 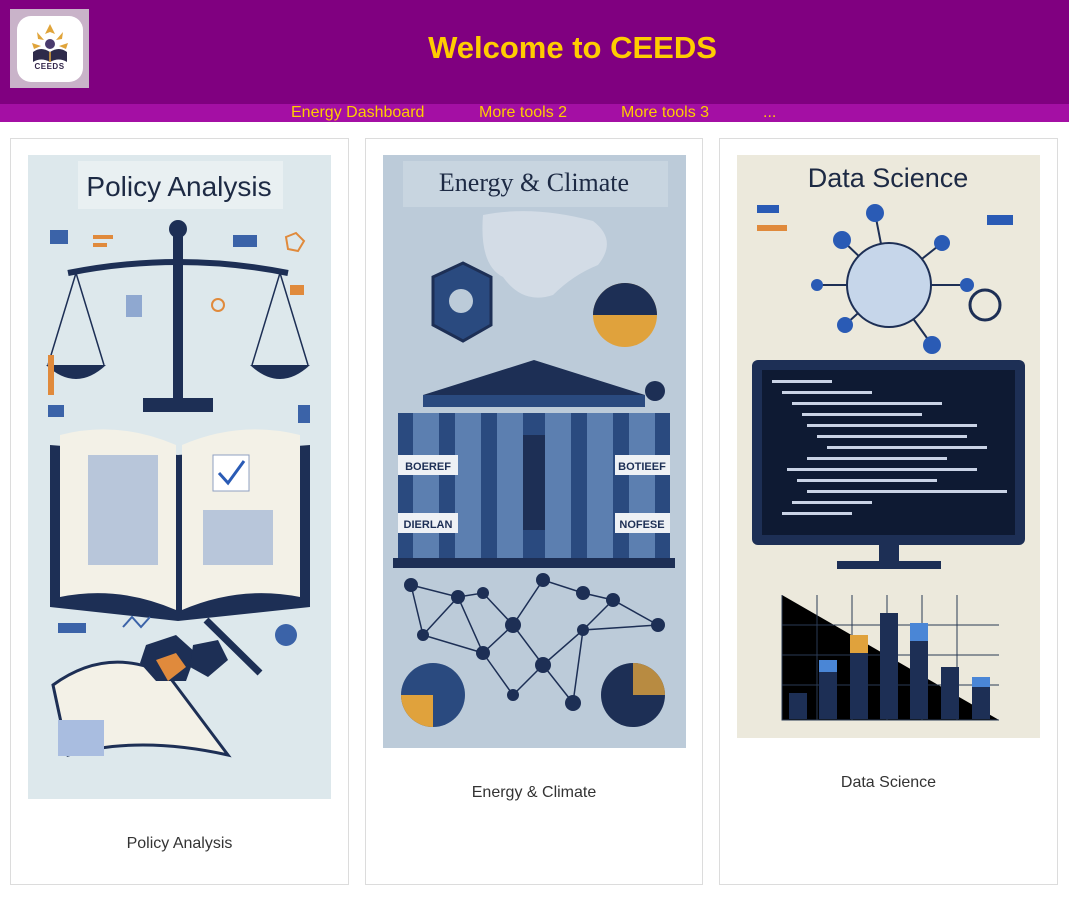 What do you see at coordinates (179, 844) in the screenshot?
I see `card-caption-policy-analysis: Policy Analysis` at bounding box center [179, 844].